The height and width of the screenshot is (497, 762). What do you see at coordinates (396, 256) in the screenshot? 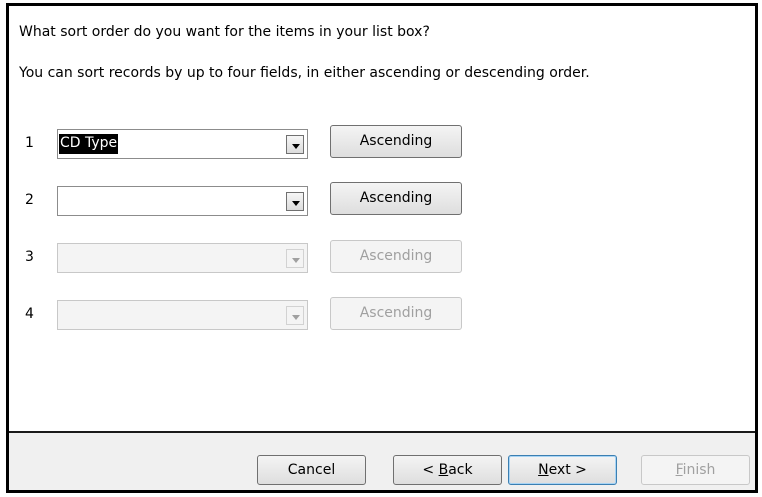
I see `sort-order-3-button: Ascending` at bounding box center [396, 256].